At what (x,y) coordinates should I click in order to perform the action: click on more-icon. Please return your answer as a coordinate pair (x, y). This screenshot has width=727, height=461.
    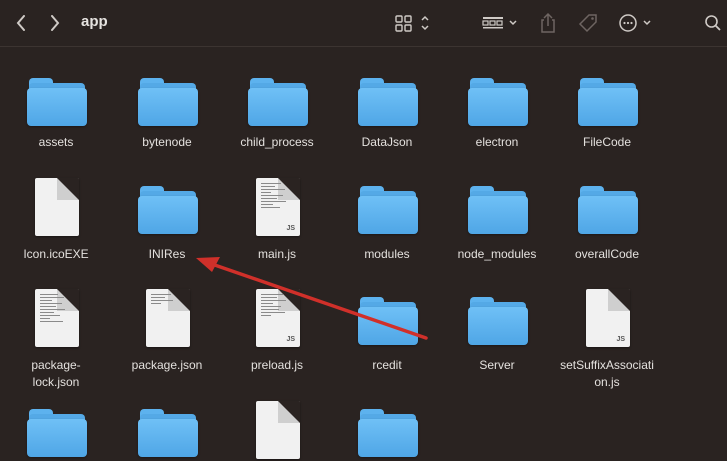
    Looking at the image, I should click on (635, 23).